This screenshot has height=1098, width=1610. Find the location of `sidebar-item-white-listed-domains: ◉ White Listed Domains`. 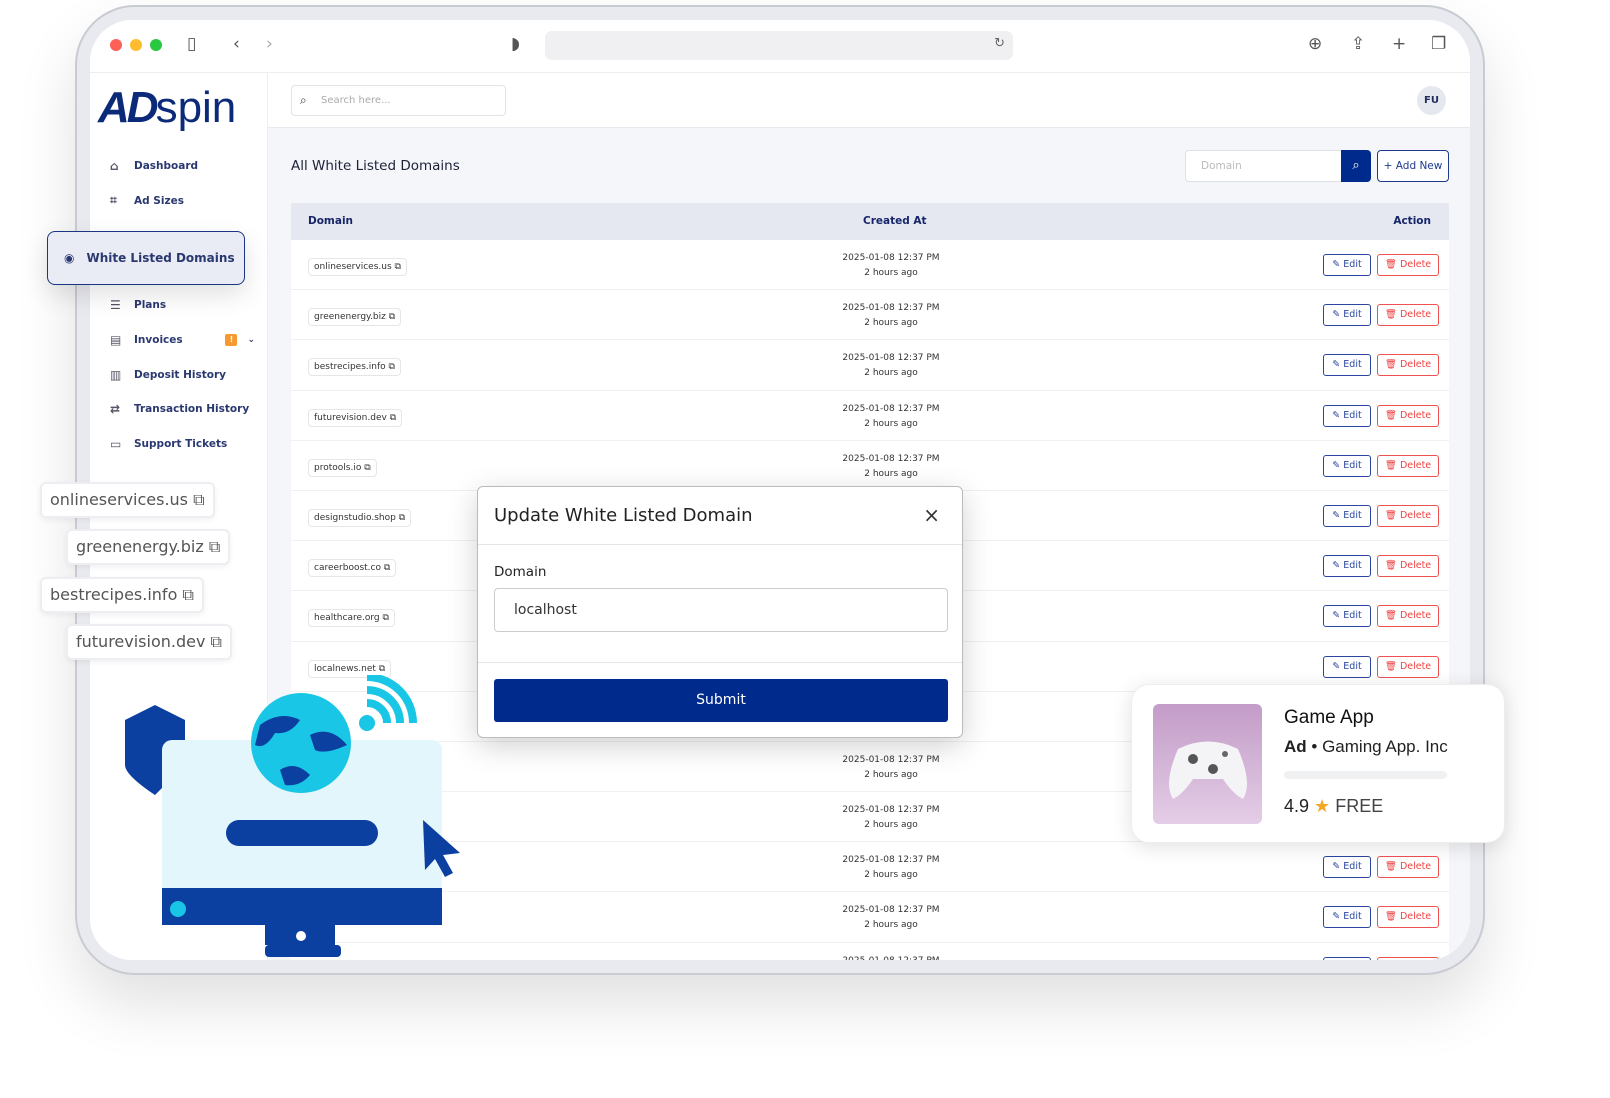

sidebar-item-white-listed-domains: ◉ White Listed Domains is located at coordinates (146, 258).